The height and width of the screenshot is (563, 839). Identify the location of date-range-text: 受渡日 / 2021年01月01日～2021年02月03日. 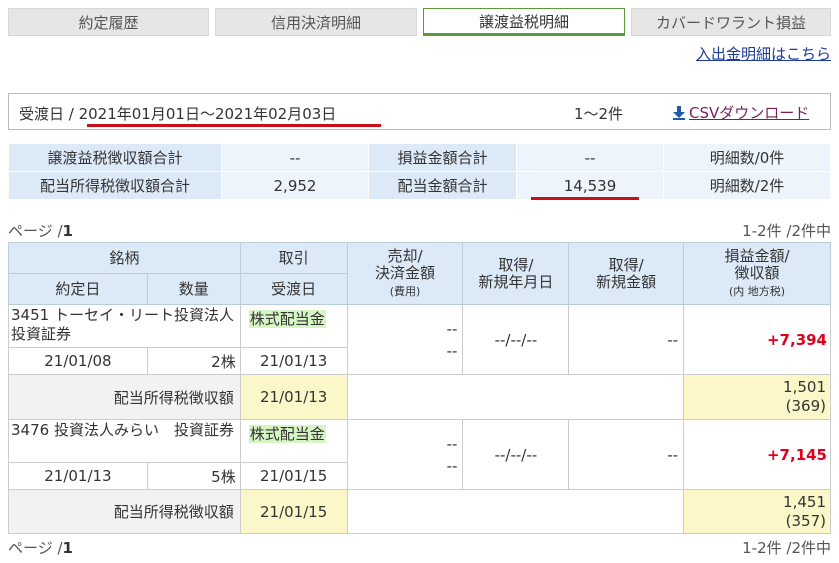
(177, 113).